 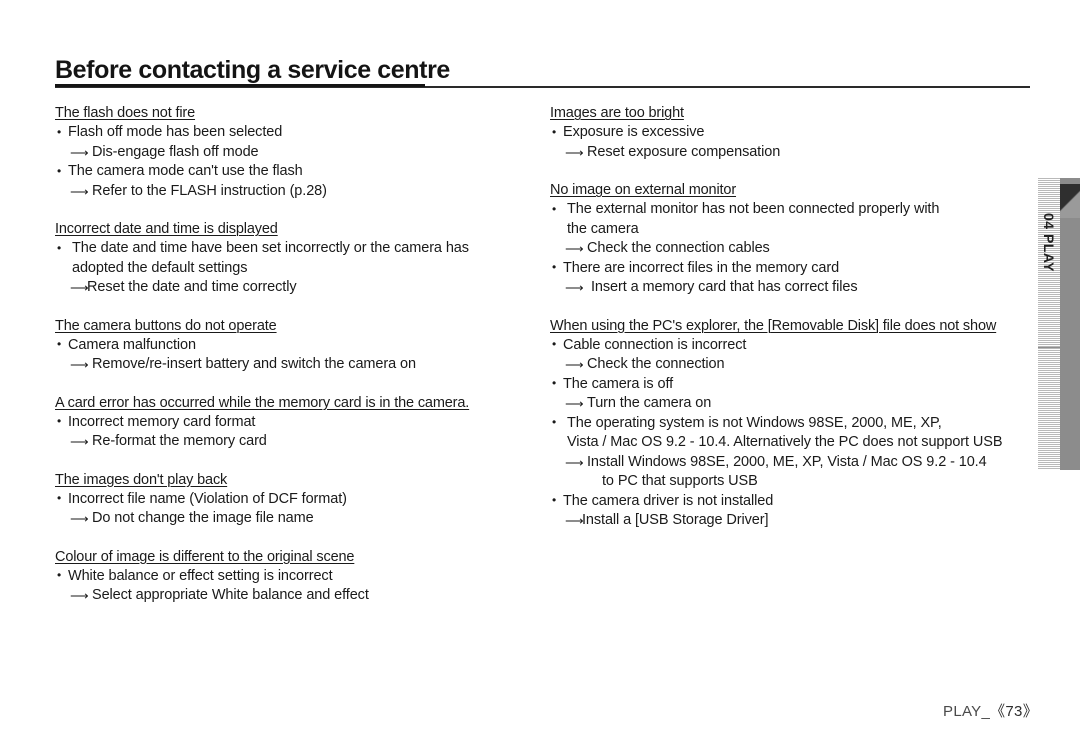 I want to click on footer-page-number: 《73》, so click(x=1014, y=711).